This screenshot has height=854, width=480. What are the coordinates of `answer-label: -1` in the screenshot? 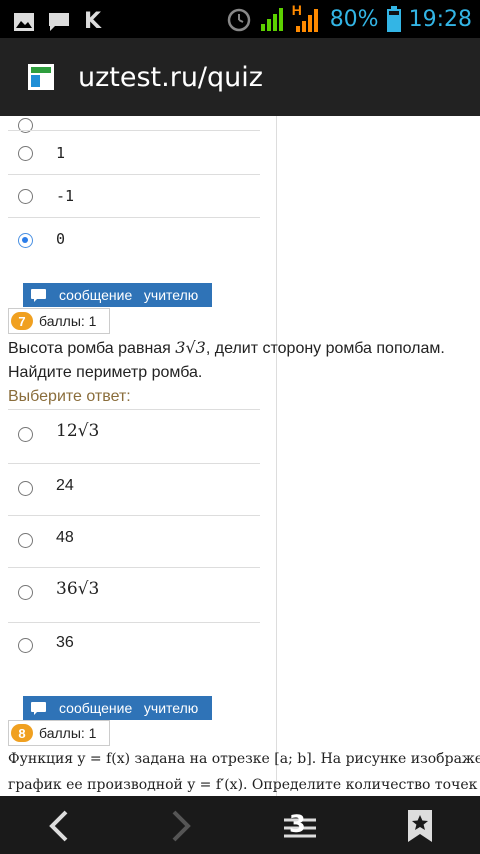 It's located at (65, 196).